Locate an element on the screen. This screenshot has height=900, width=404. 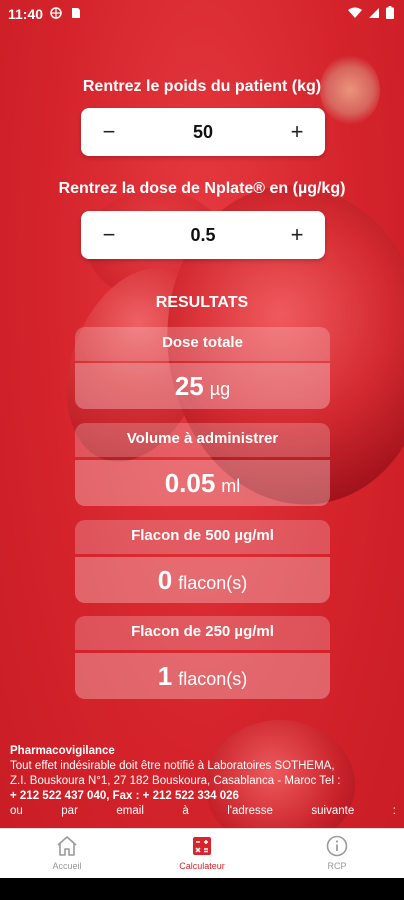
weight-stepper: − 50 + is located at coordinates (203, 132).